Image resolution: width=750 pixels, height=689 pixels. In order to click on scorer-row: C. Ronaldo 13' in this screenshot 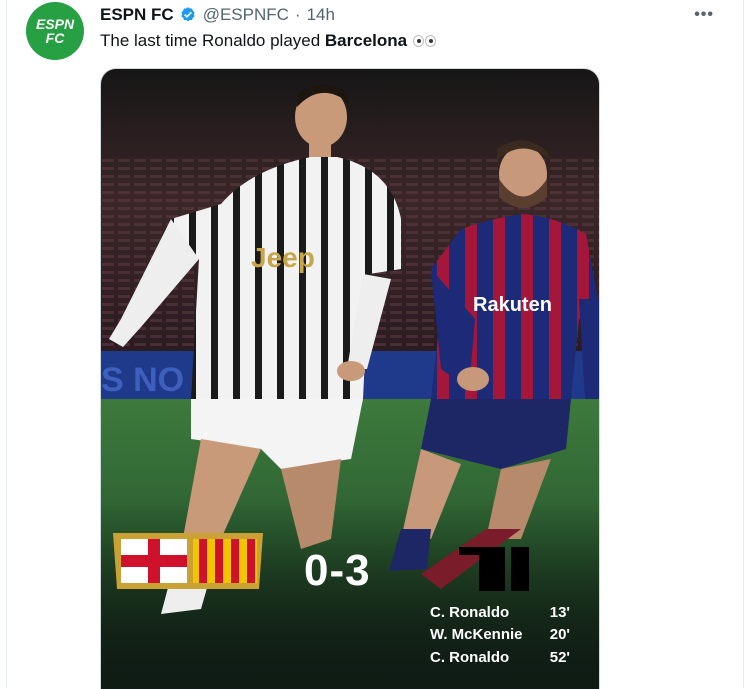, I will do `click(500, 612)`.